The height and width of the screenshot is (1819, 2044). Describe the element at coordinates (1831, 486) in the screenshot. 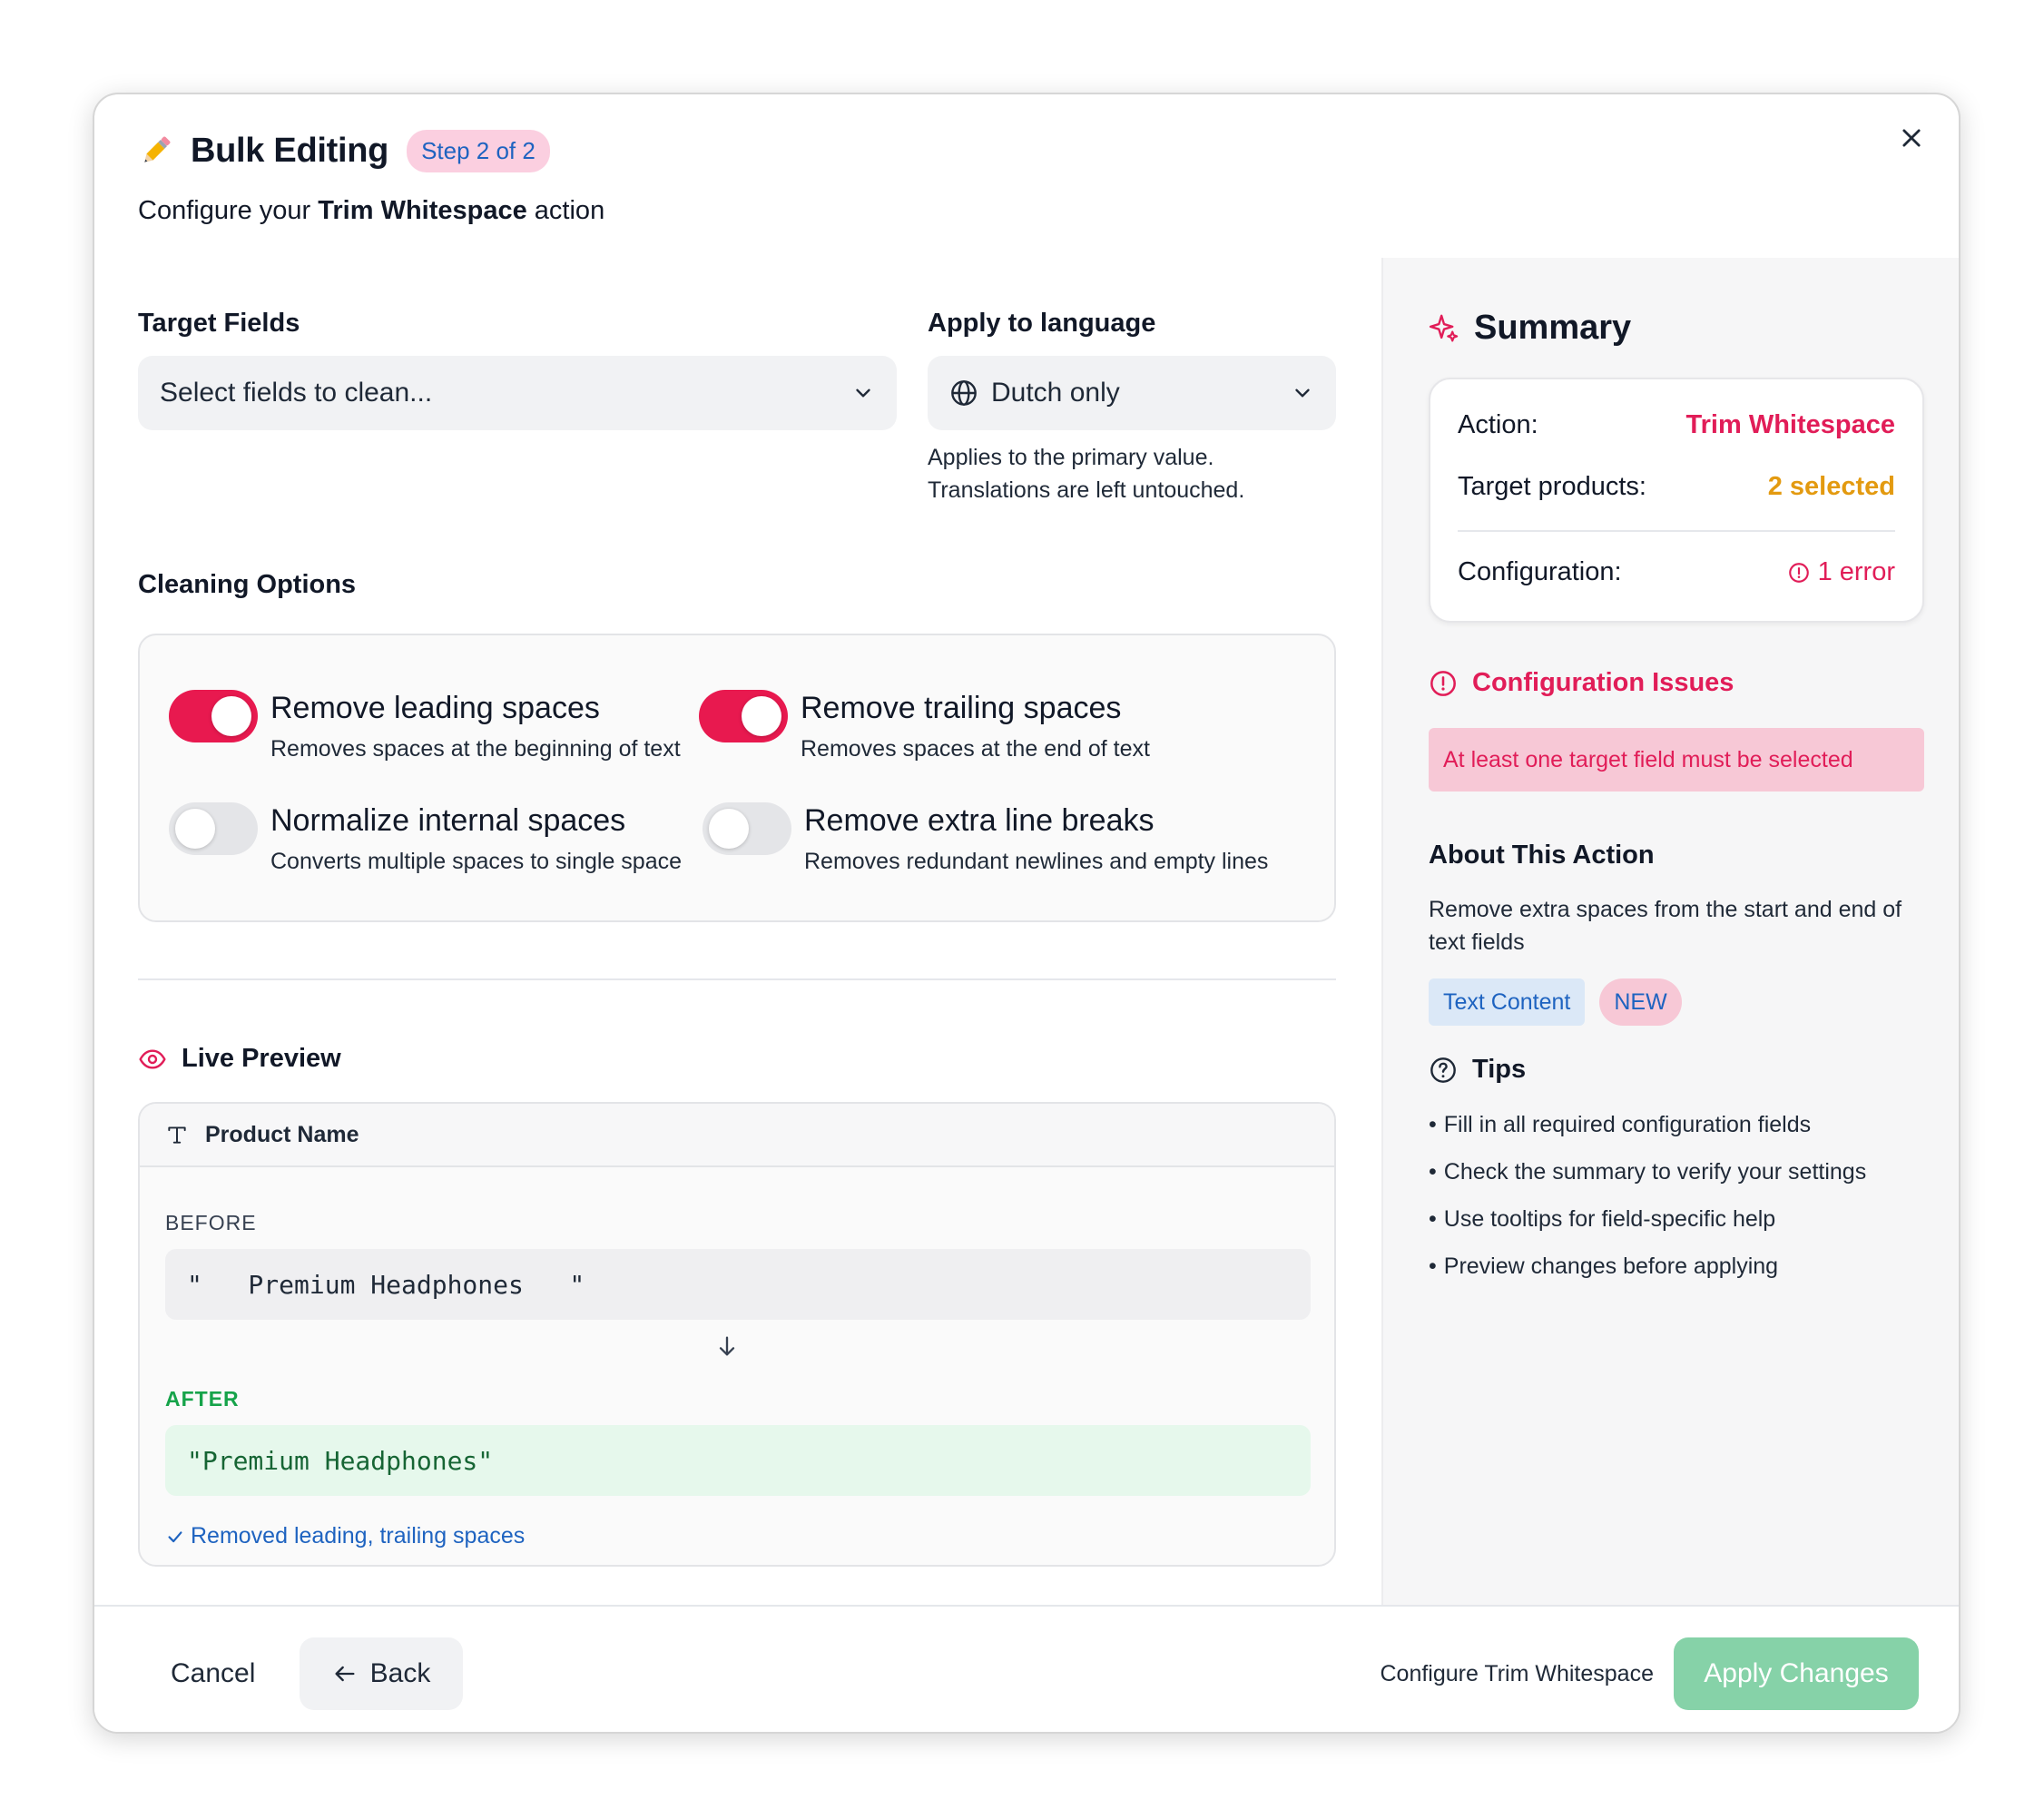

I see `summary-target-value: 2 selected` at that location.